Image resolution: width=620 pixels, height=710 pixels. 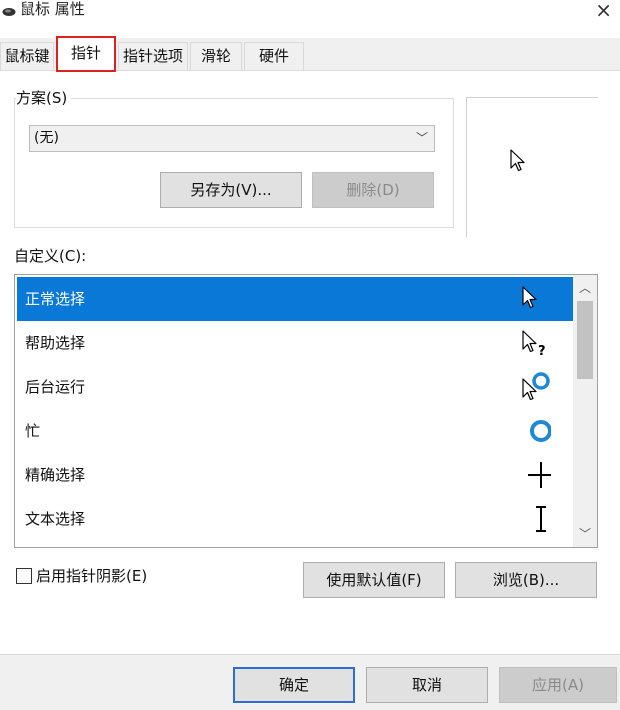 What do you see at coordinates (295, 431) in the screenshot?
I see `list-item: 忙` at bounding box center [295, 431].